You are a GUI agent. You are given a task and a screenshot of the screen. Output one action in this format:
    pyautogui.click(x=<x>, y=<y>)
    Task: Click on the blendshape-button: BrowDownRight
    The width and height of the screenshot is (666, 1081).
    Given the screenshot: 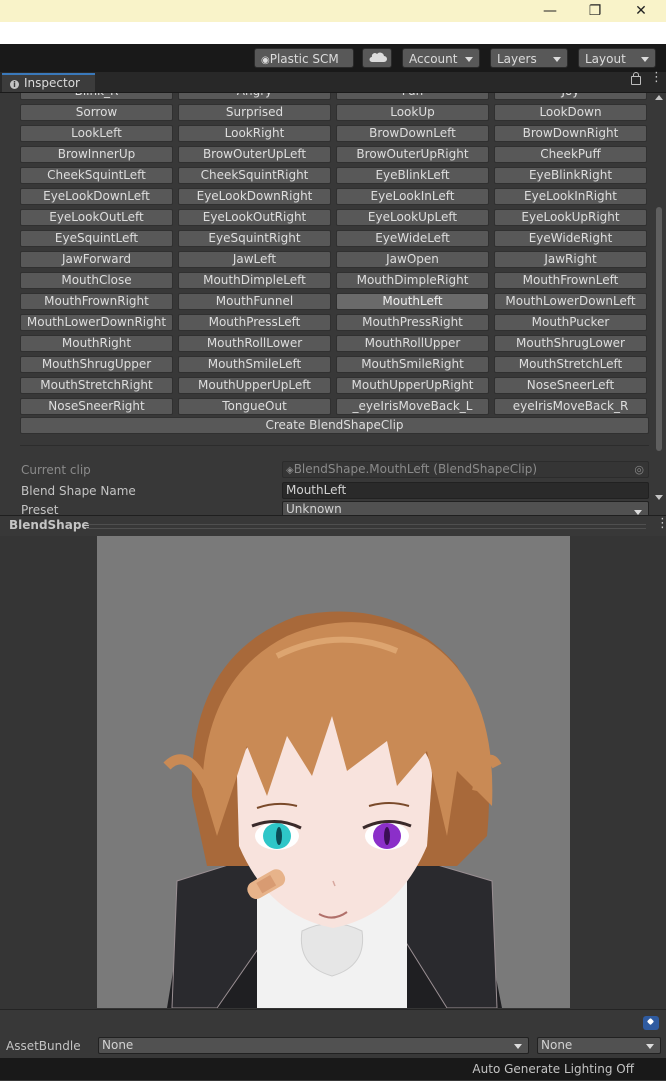 What is the action you would take?
    pyautogui.click(x=570, y=133)
    